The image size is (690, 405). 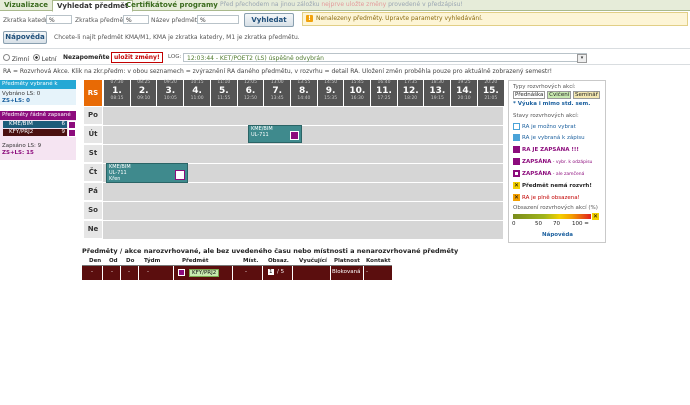 I want to click on col-den: Den, so click(x=95, y=261).